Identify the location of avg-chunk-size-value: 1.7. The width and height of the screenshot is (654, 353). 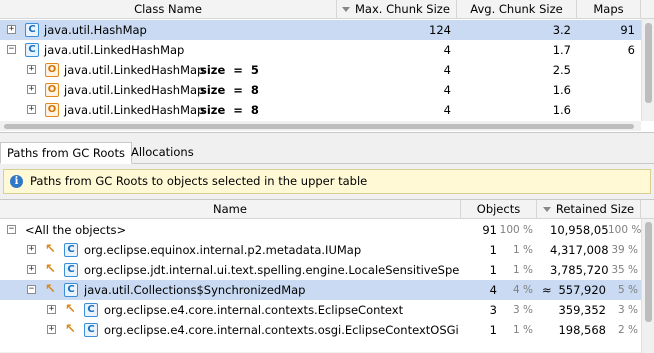
(561, 50).